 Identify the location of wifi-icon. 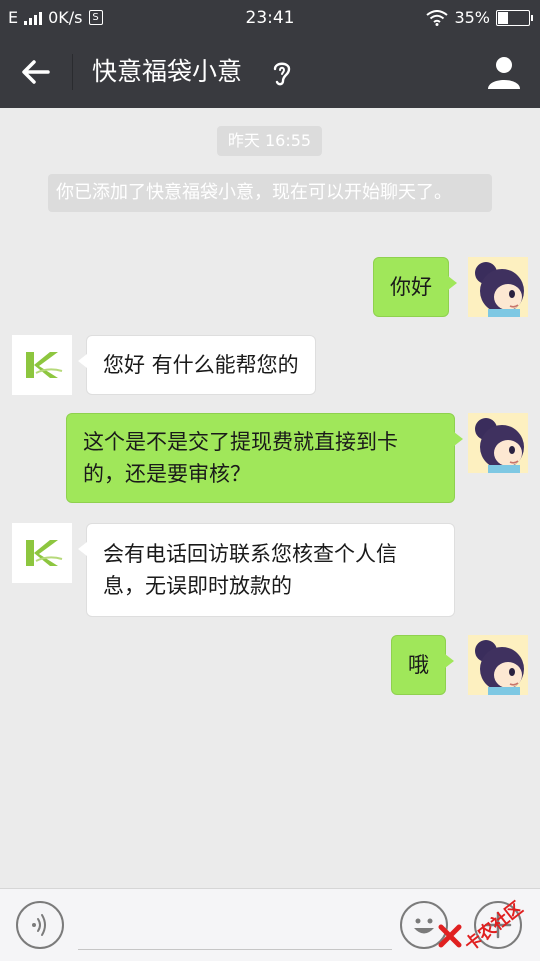
(437, 17).